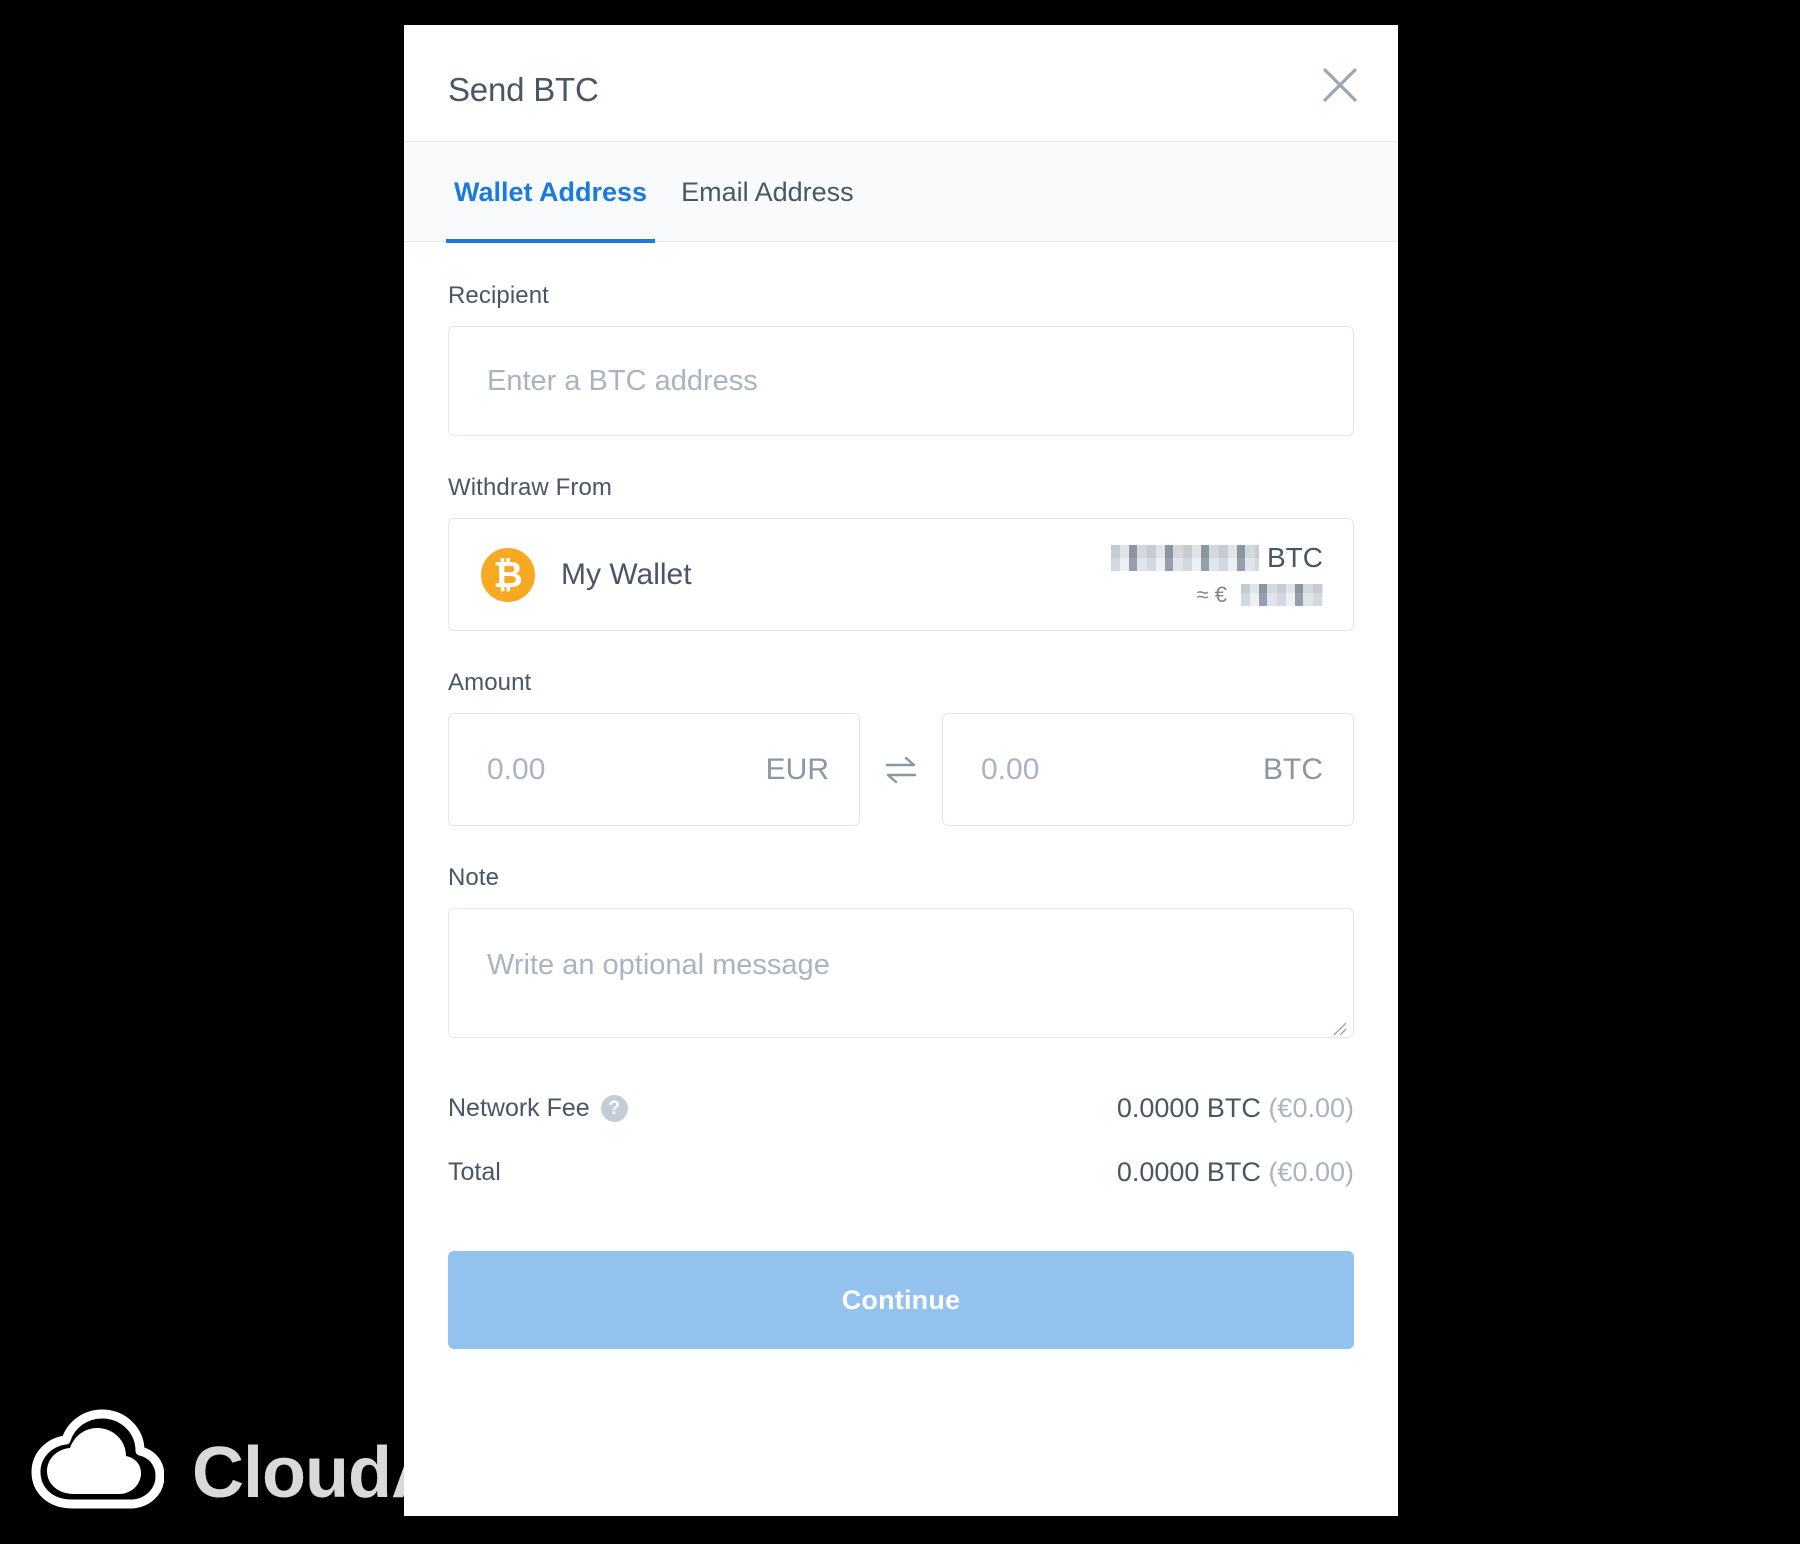  I want to click on amount-crypto-value: 0.00, so click(1010, 769).